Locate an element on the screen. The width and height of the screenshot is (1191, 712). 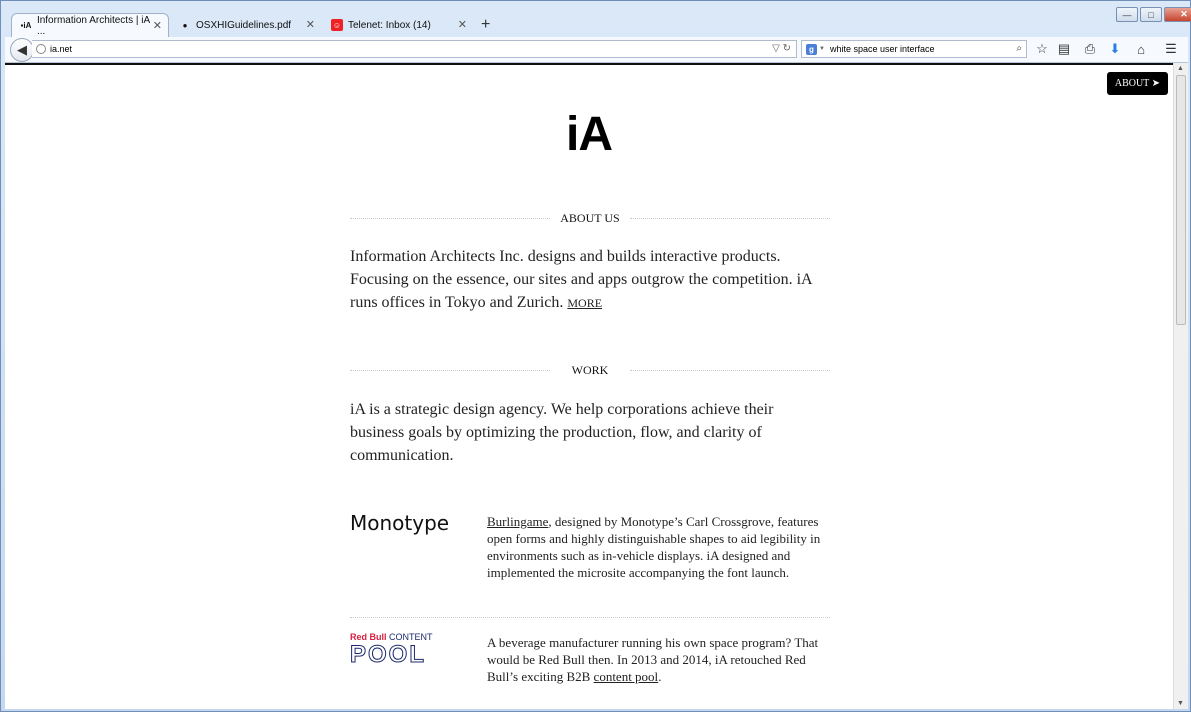
case-divider is located at coordinates (590, 617).